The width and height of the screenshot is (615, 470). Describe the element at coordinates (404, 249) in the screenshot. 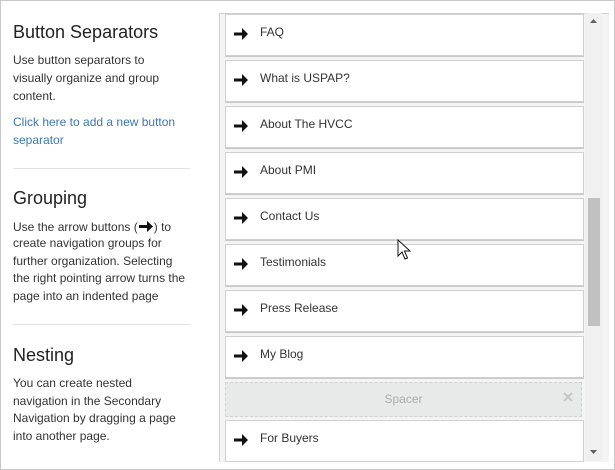

I see `mouse-cursor-icon` at that location.